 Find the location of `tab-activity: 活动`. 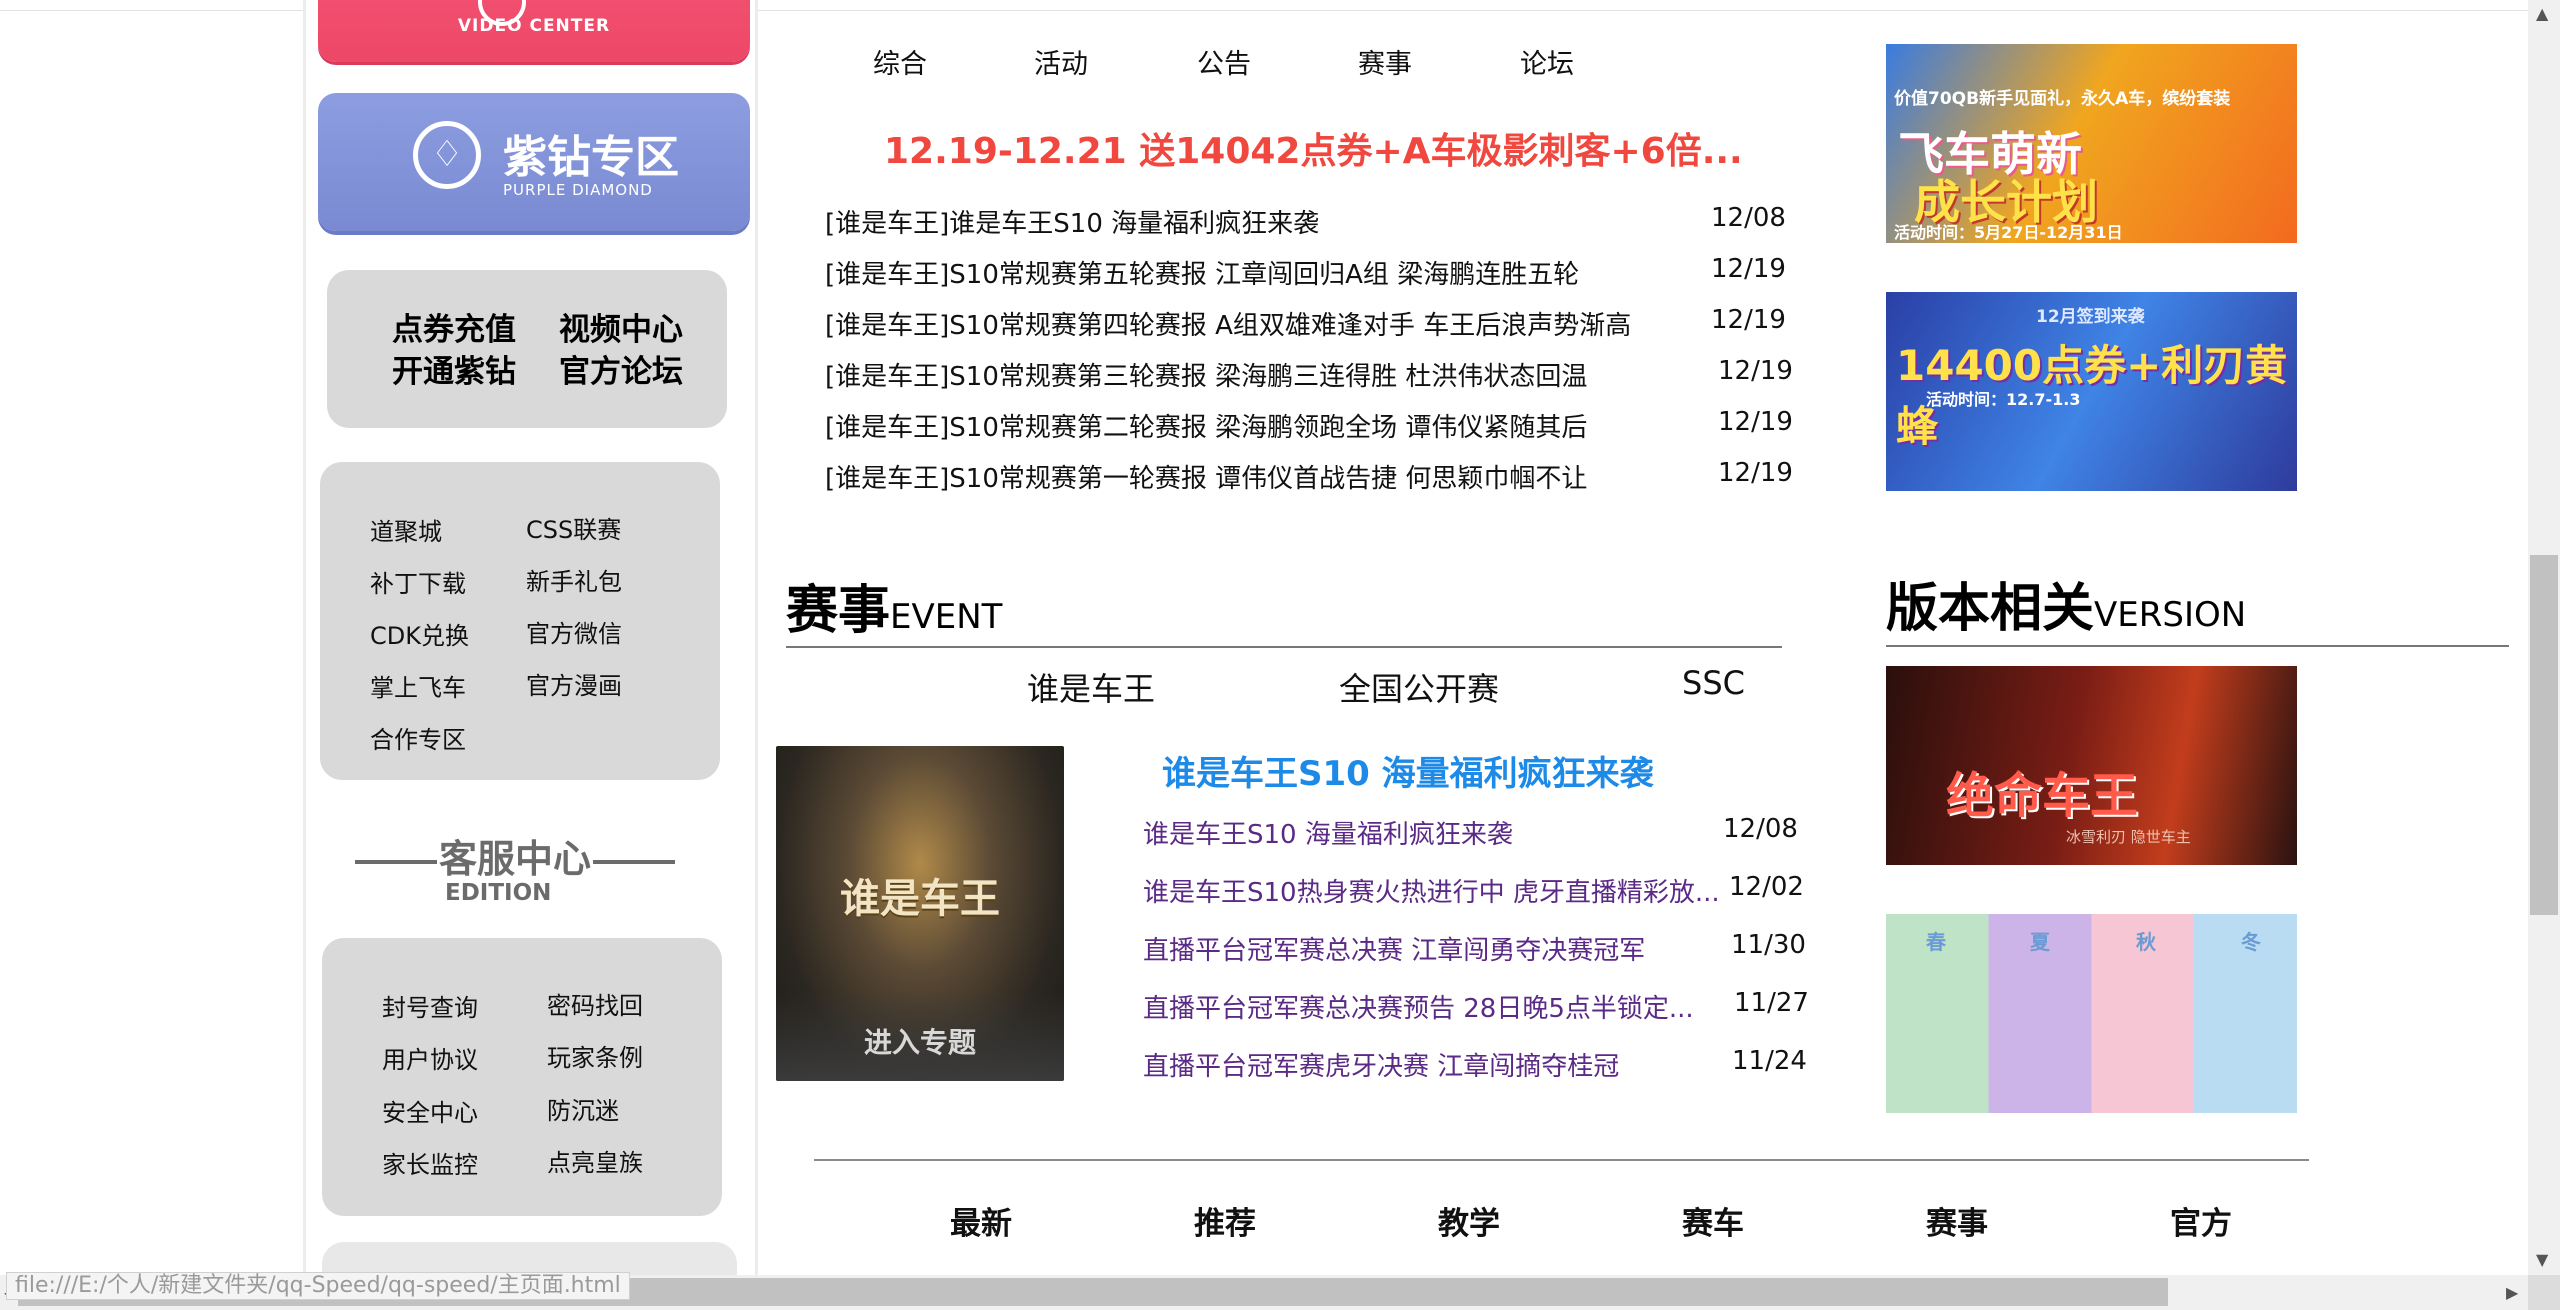

tab-activity: 活动 is located at coordinates (1061, 61).